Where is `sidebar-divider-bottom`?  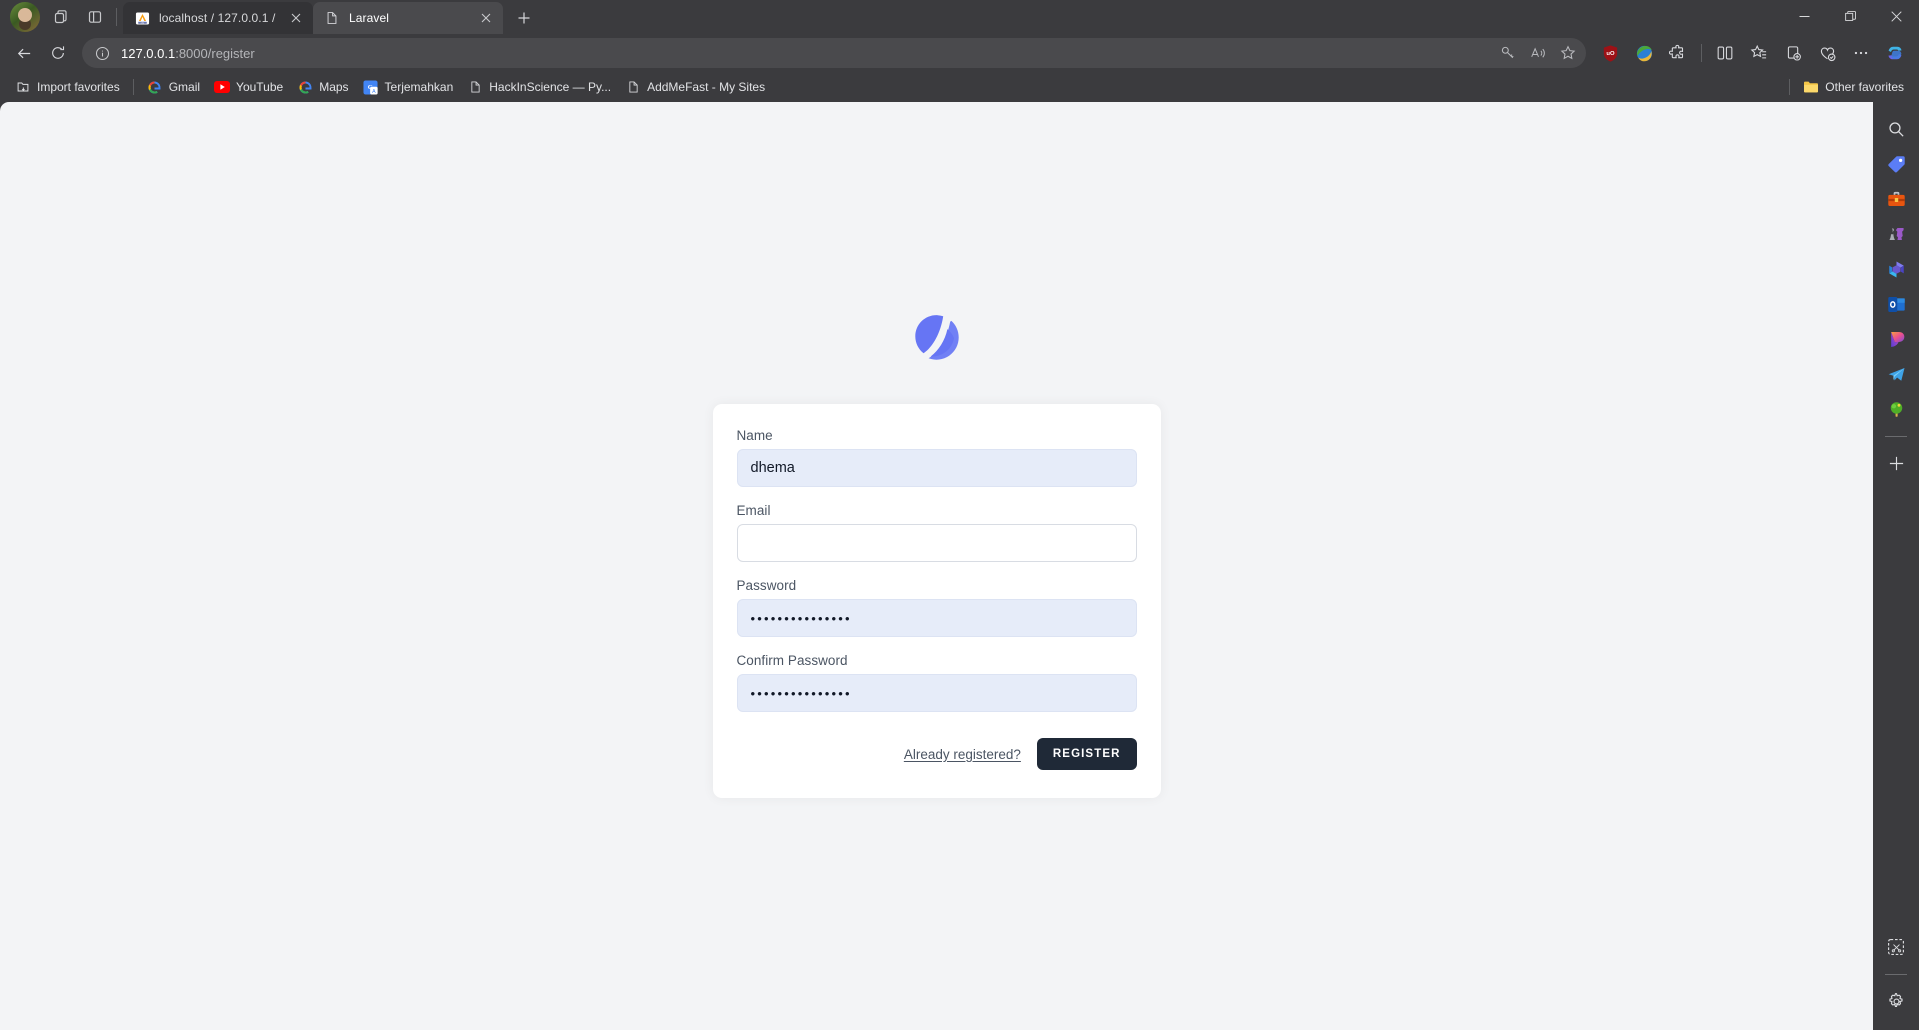
sidebar-divider-bottom is located at coordinates (1896, 974).